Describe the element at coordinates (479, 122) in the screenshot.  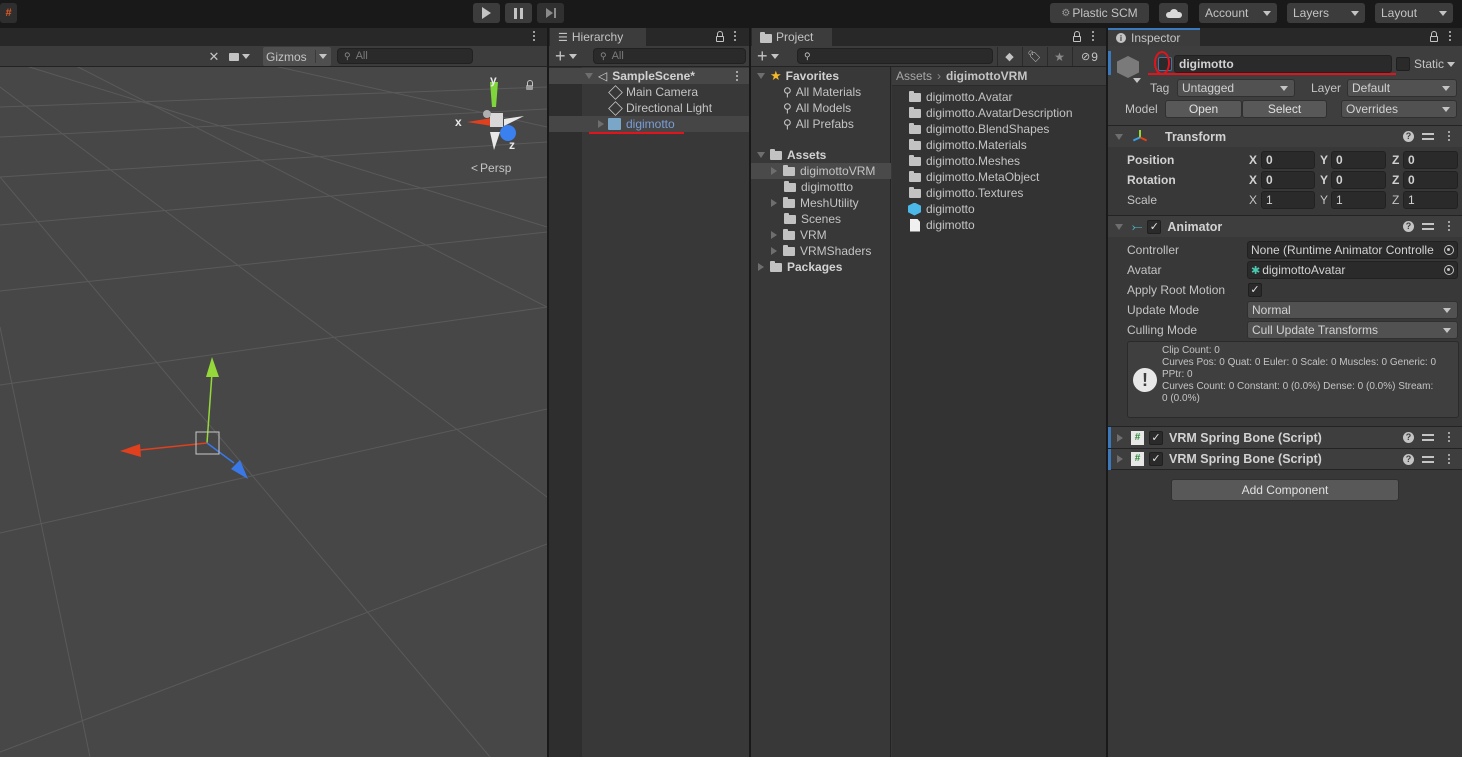
I see `orient-x-cone` at that location.